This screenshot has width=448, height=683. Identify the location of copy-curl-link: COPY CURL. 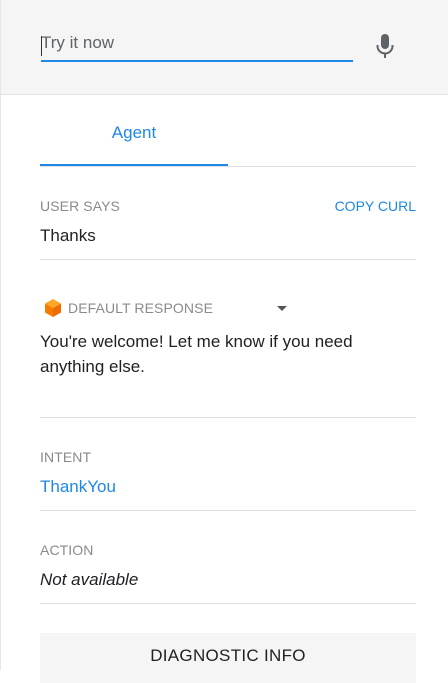
(375, 206).